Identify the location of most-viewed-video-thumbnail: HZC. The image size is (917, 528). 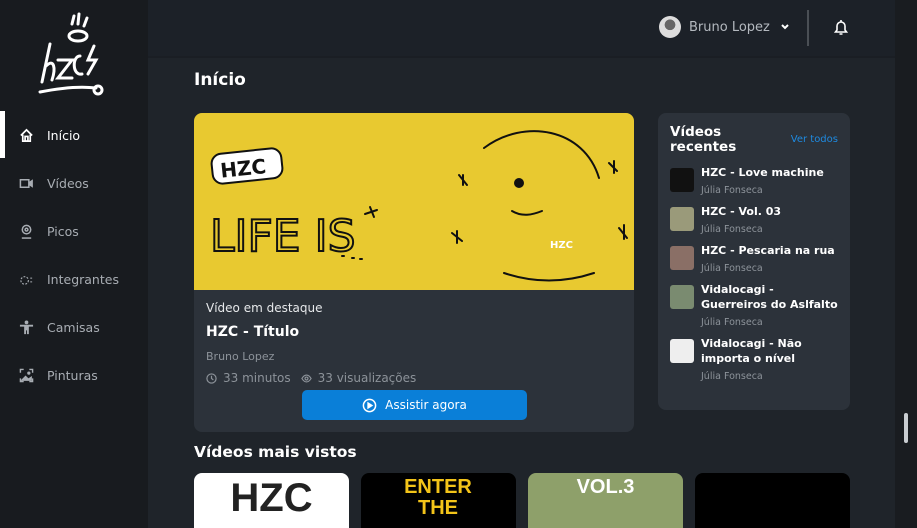
(271, 500).